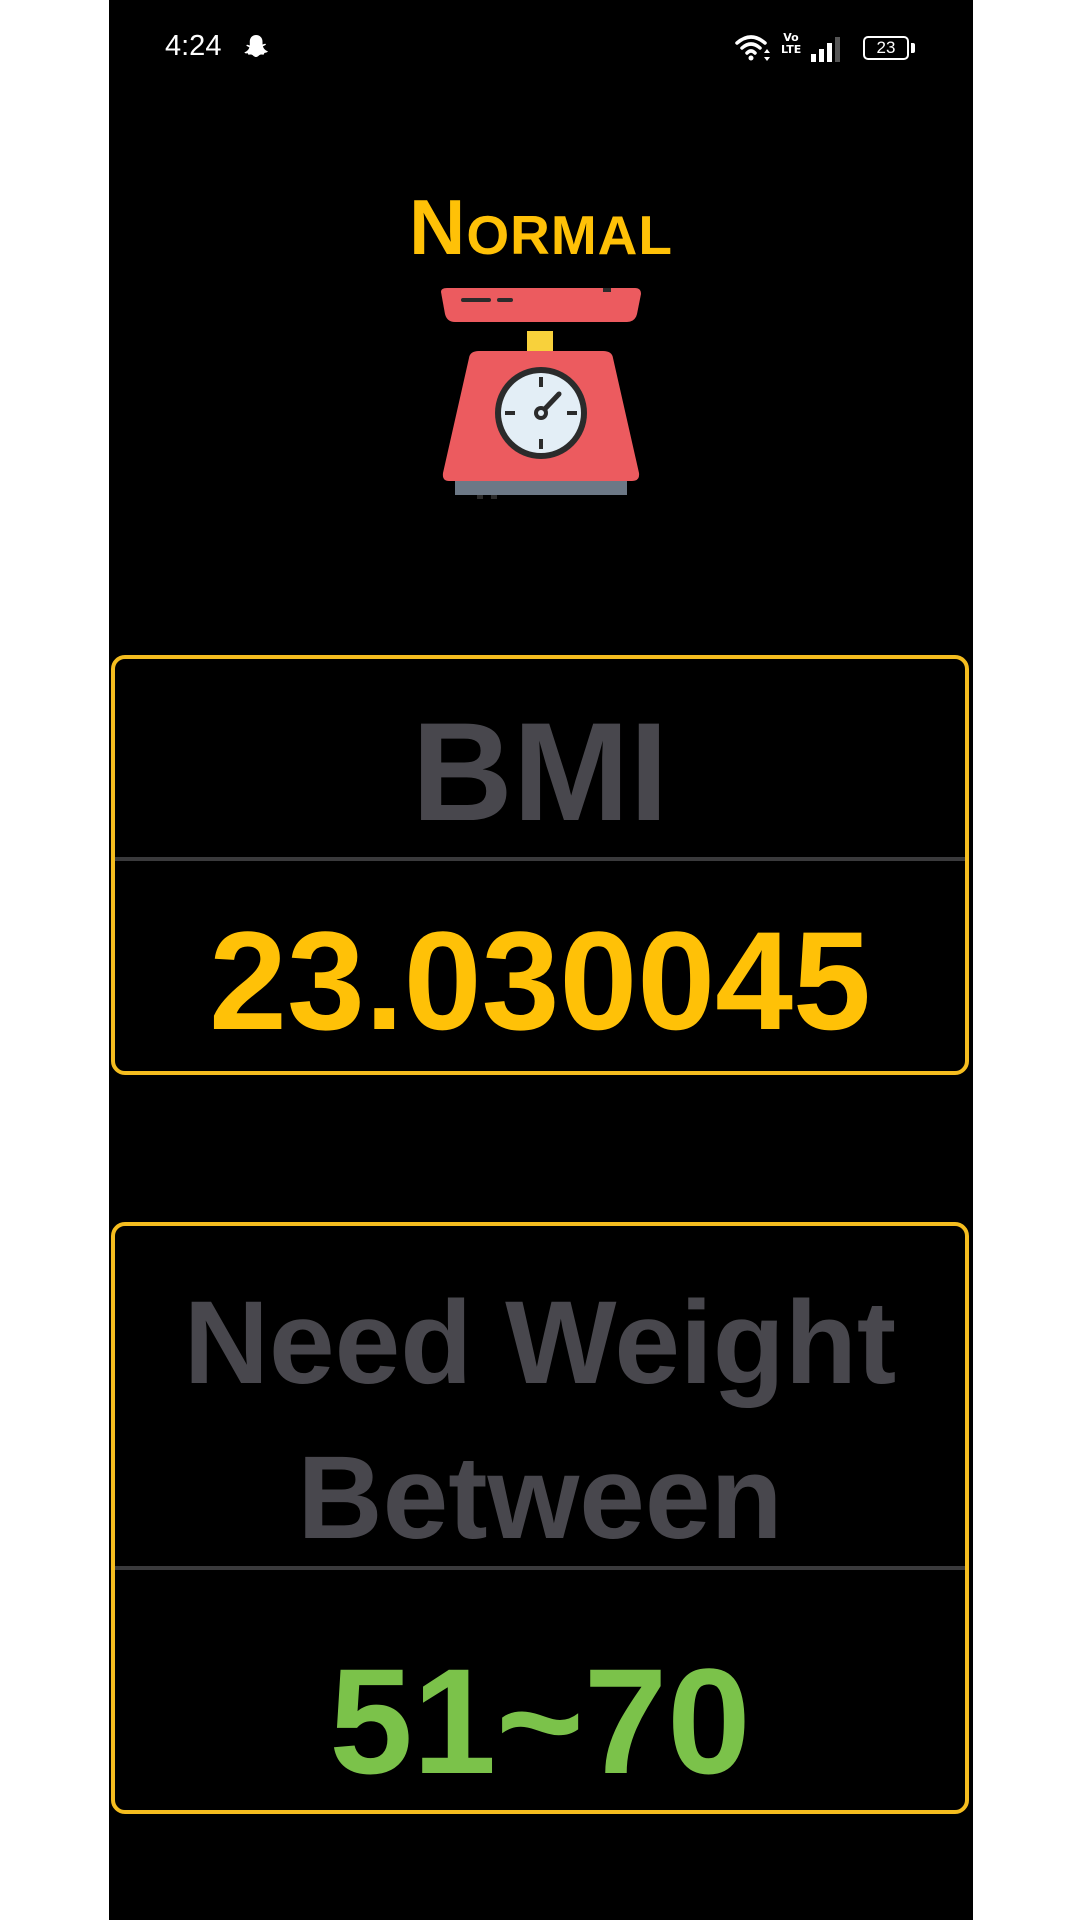 The image size is (1080, 1920). What do you see at coordinates (193, 46) in the screenshot?
I see `status-time: 4:24` at bounding box center [193, 46].